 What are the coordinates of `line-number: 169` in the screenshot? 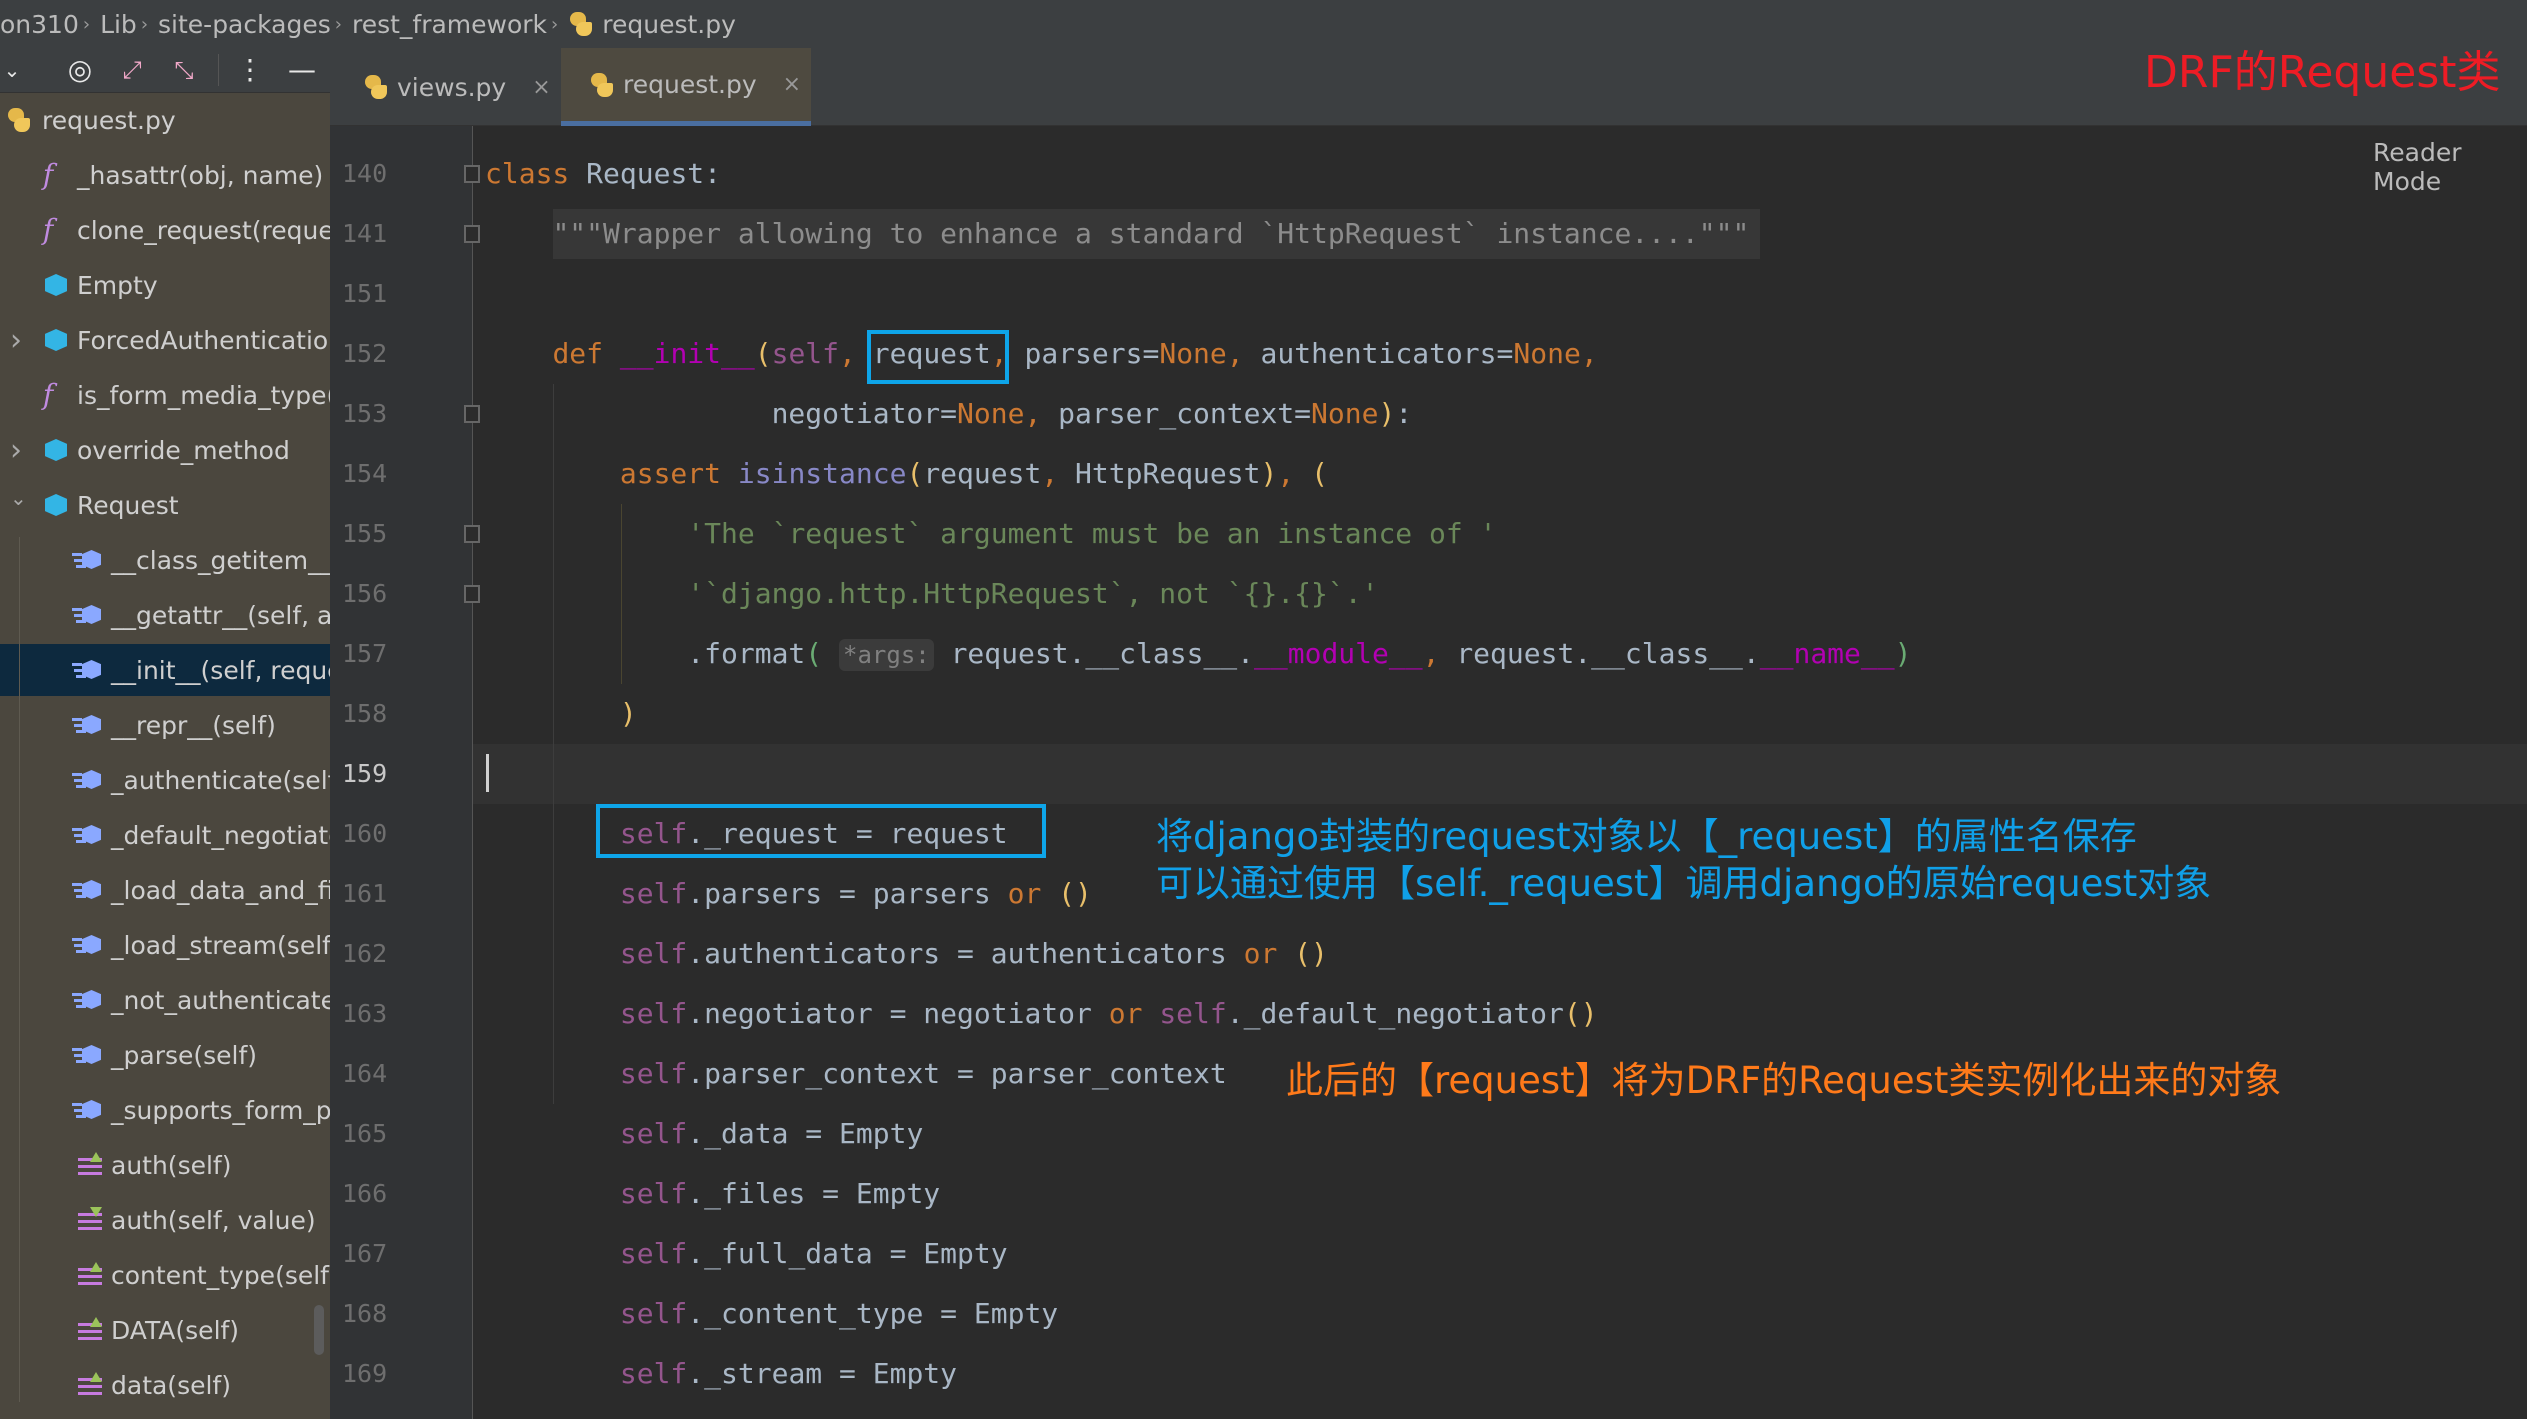 It's located at (365, 1373).